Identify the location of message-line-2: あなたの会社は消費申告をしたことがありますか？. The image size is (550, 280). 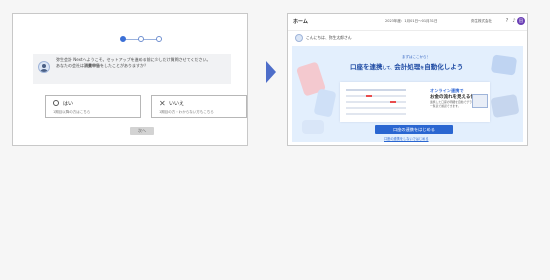
(102, 65).